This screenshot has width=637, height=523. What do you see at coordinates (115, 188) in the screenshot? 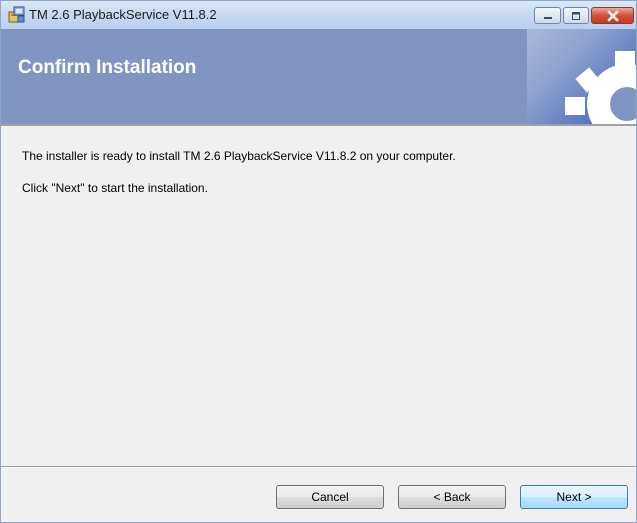
I see `instruction-message: Click "Next" to start the installation.` at bounding box center [115, 188].